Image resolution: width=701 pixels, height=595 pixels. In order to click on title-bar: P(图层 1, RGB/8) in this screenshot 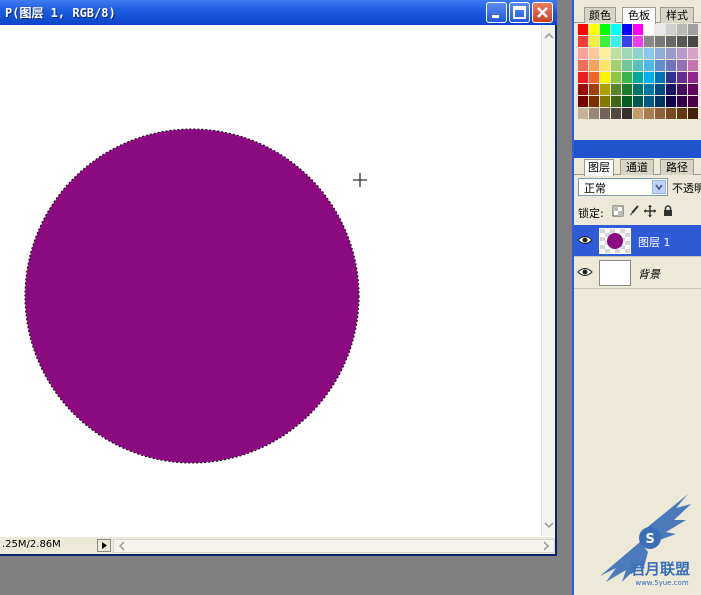, I will do `click(278, 12)`.